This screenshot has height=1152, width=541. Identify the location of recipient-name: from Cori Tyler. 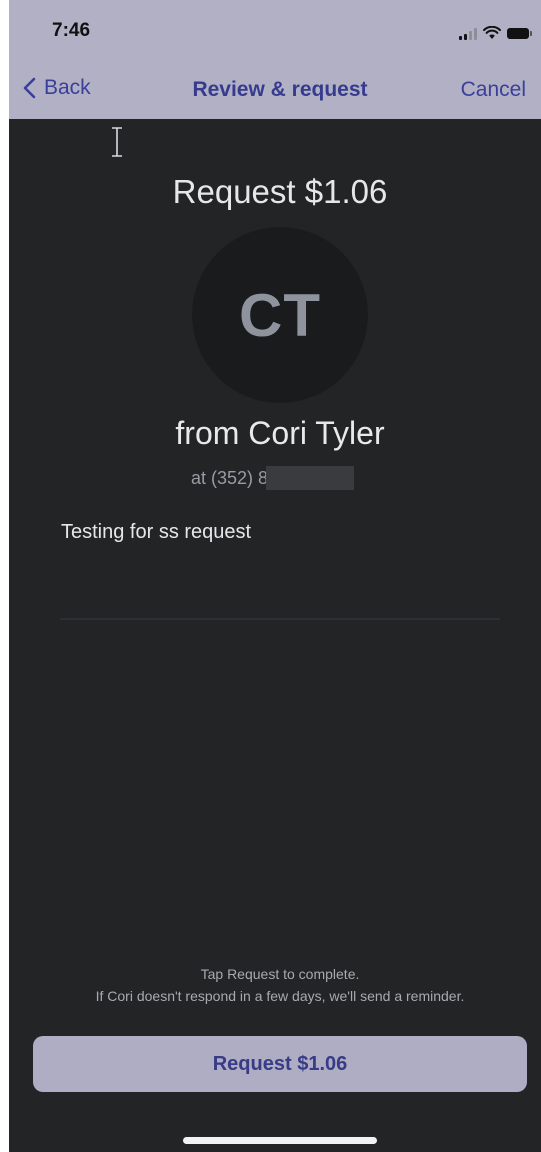
(280, 433).